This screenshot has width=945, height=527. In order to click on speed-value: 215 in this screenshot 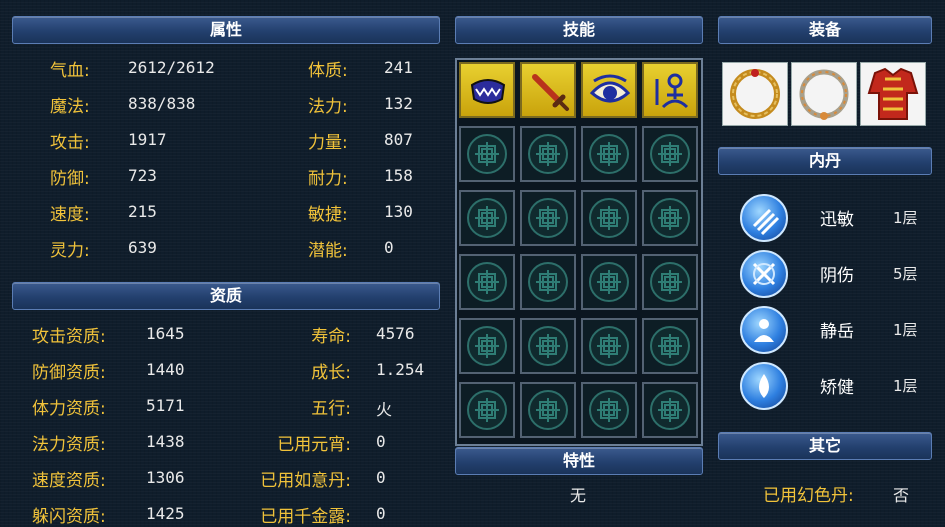, I will do `click(142, 211)`.